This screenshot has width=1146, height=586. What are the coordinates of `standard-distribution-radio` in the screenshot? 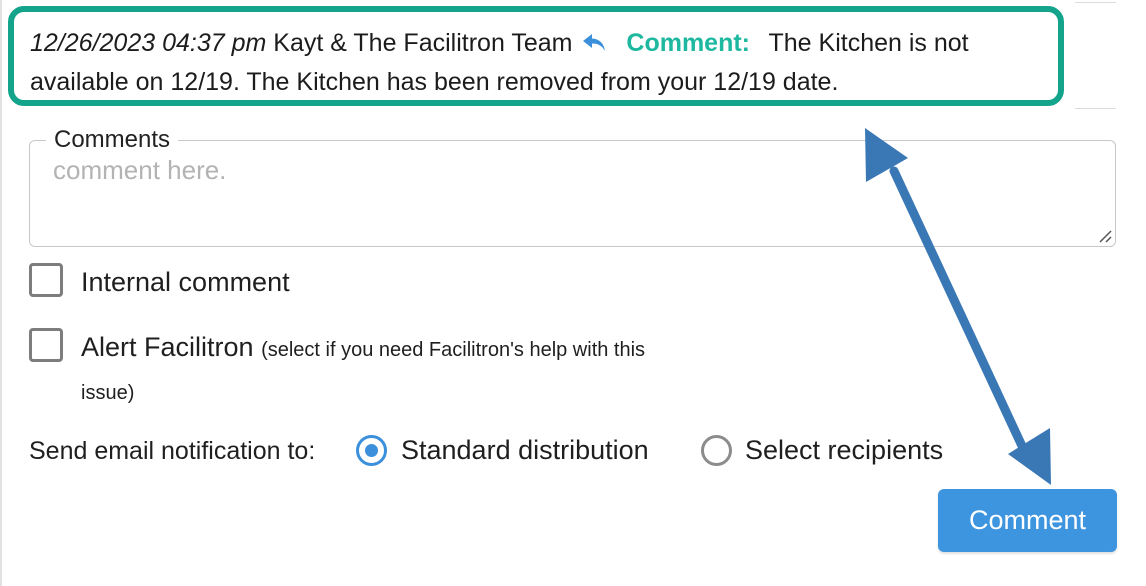 It's located at (371, 450).